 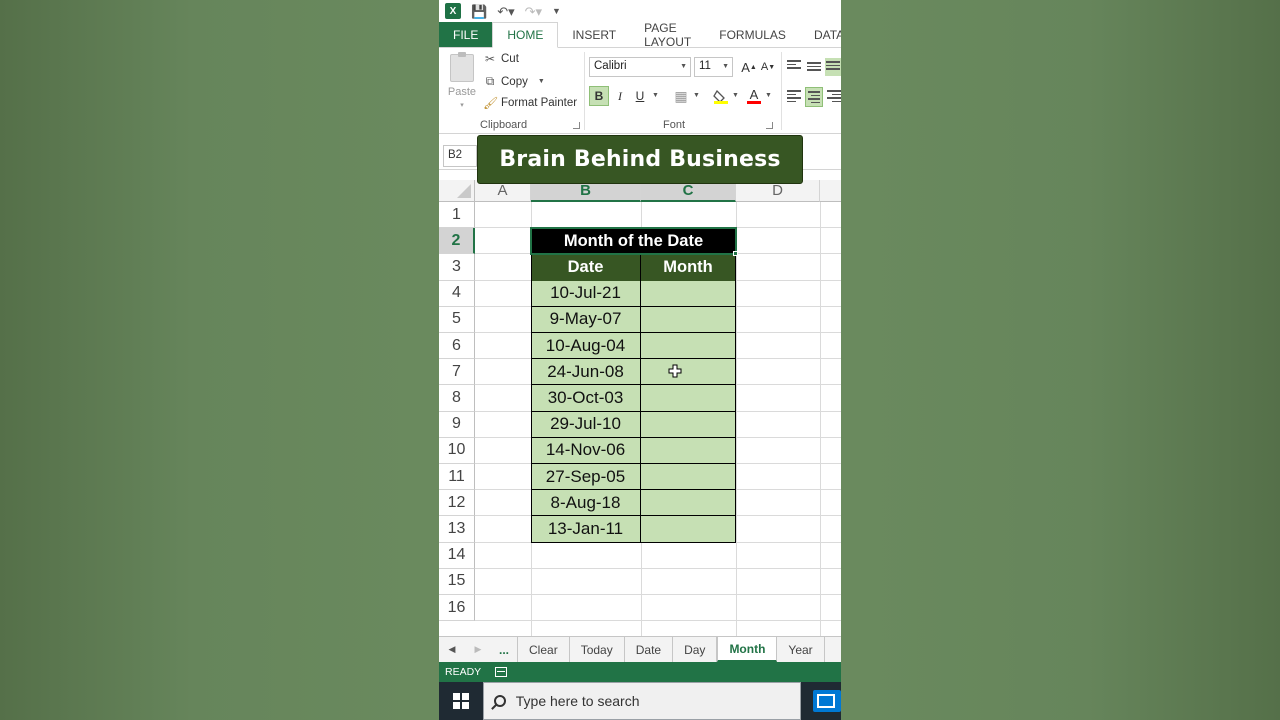 I want to click on date-cell: 9-May-07, so click(x=586, y=319).